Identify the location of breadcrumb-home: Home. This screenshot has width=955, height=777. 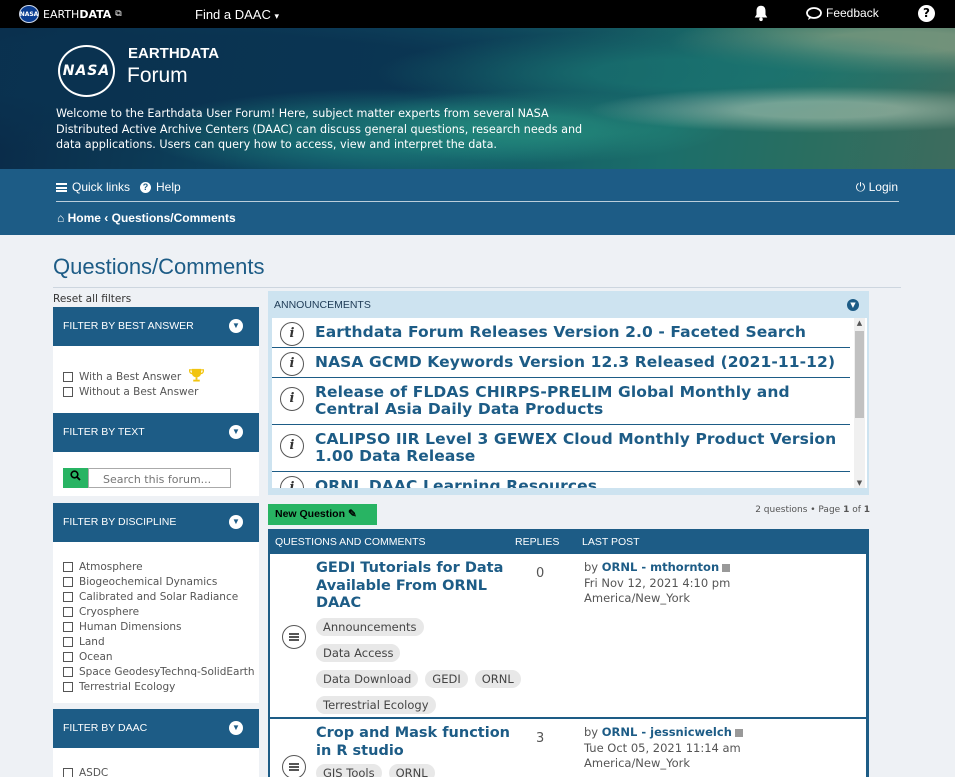
(84, 218).